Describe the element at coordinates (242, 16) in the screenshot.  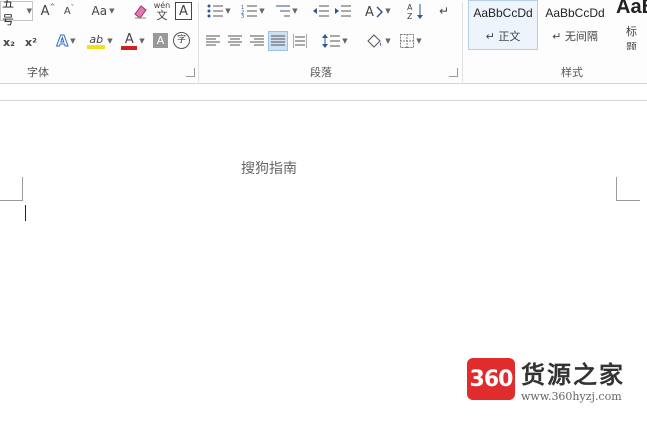
I see `svg-text: 3` at that location.